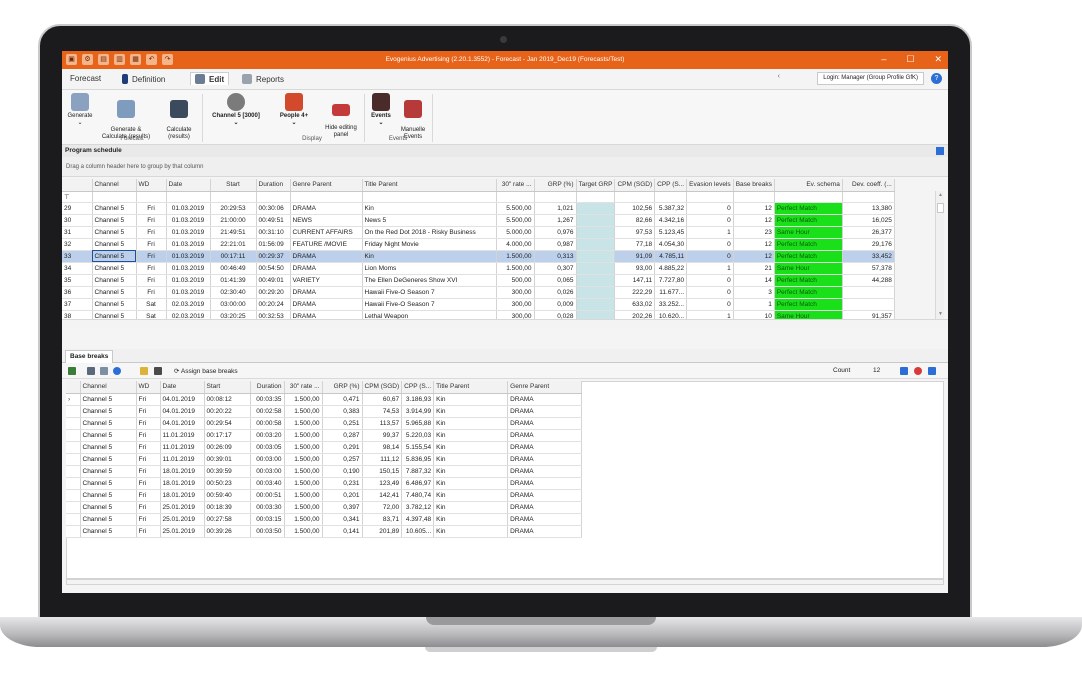 This screenshot has width=1082, height=677. What do you see at coordinates (77, 220) in the screenshot?
I see `schedule-cell: 30` at bounding box center [77, 220].